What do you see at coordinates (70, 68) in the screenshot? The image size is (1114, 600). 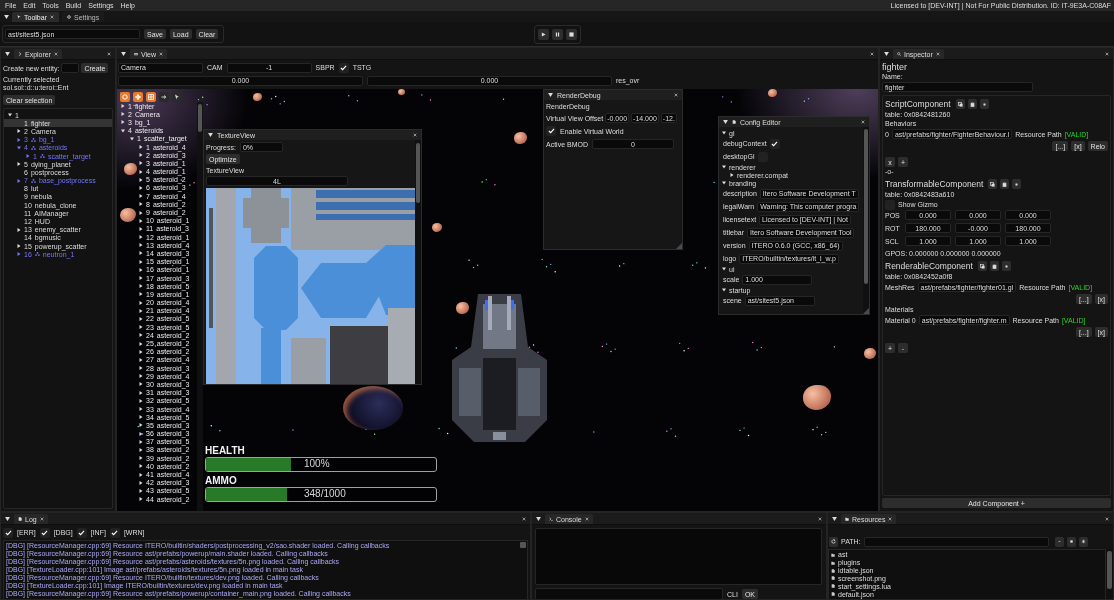 I see `entity-name-field` at bounding box center [70, 68].